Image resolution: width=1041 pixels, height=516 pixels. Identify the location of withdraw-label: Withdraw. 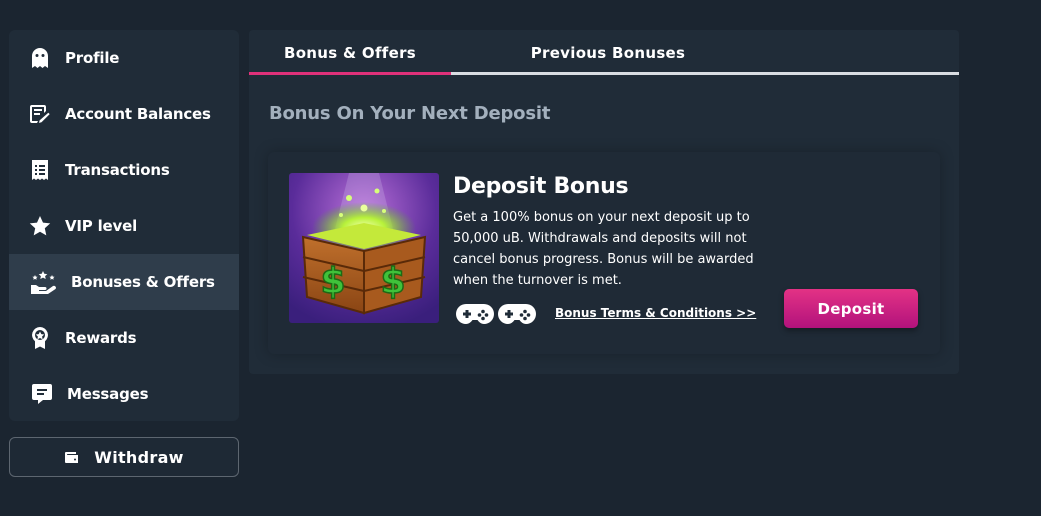
(139, 457).